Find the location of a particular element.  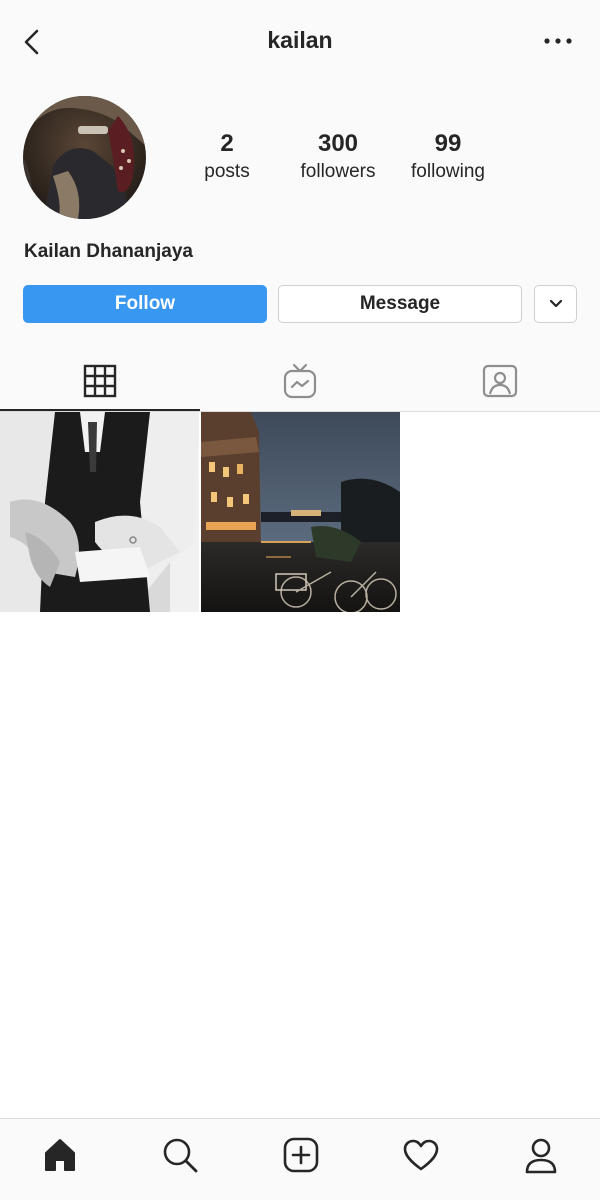

profile-icon is located at coordinates (541, 1156).